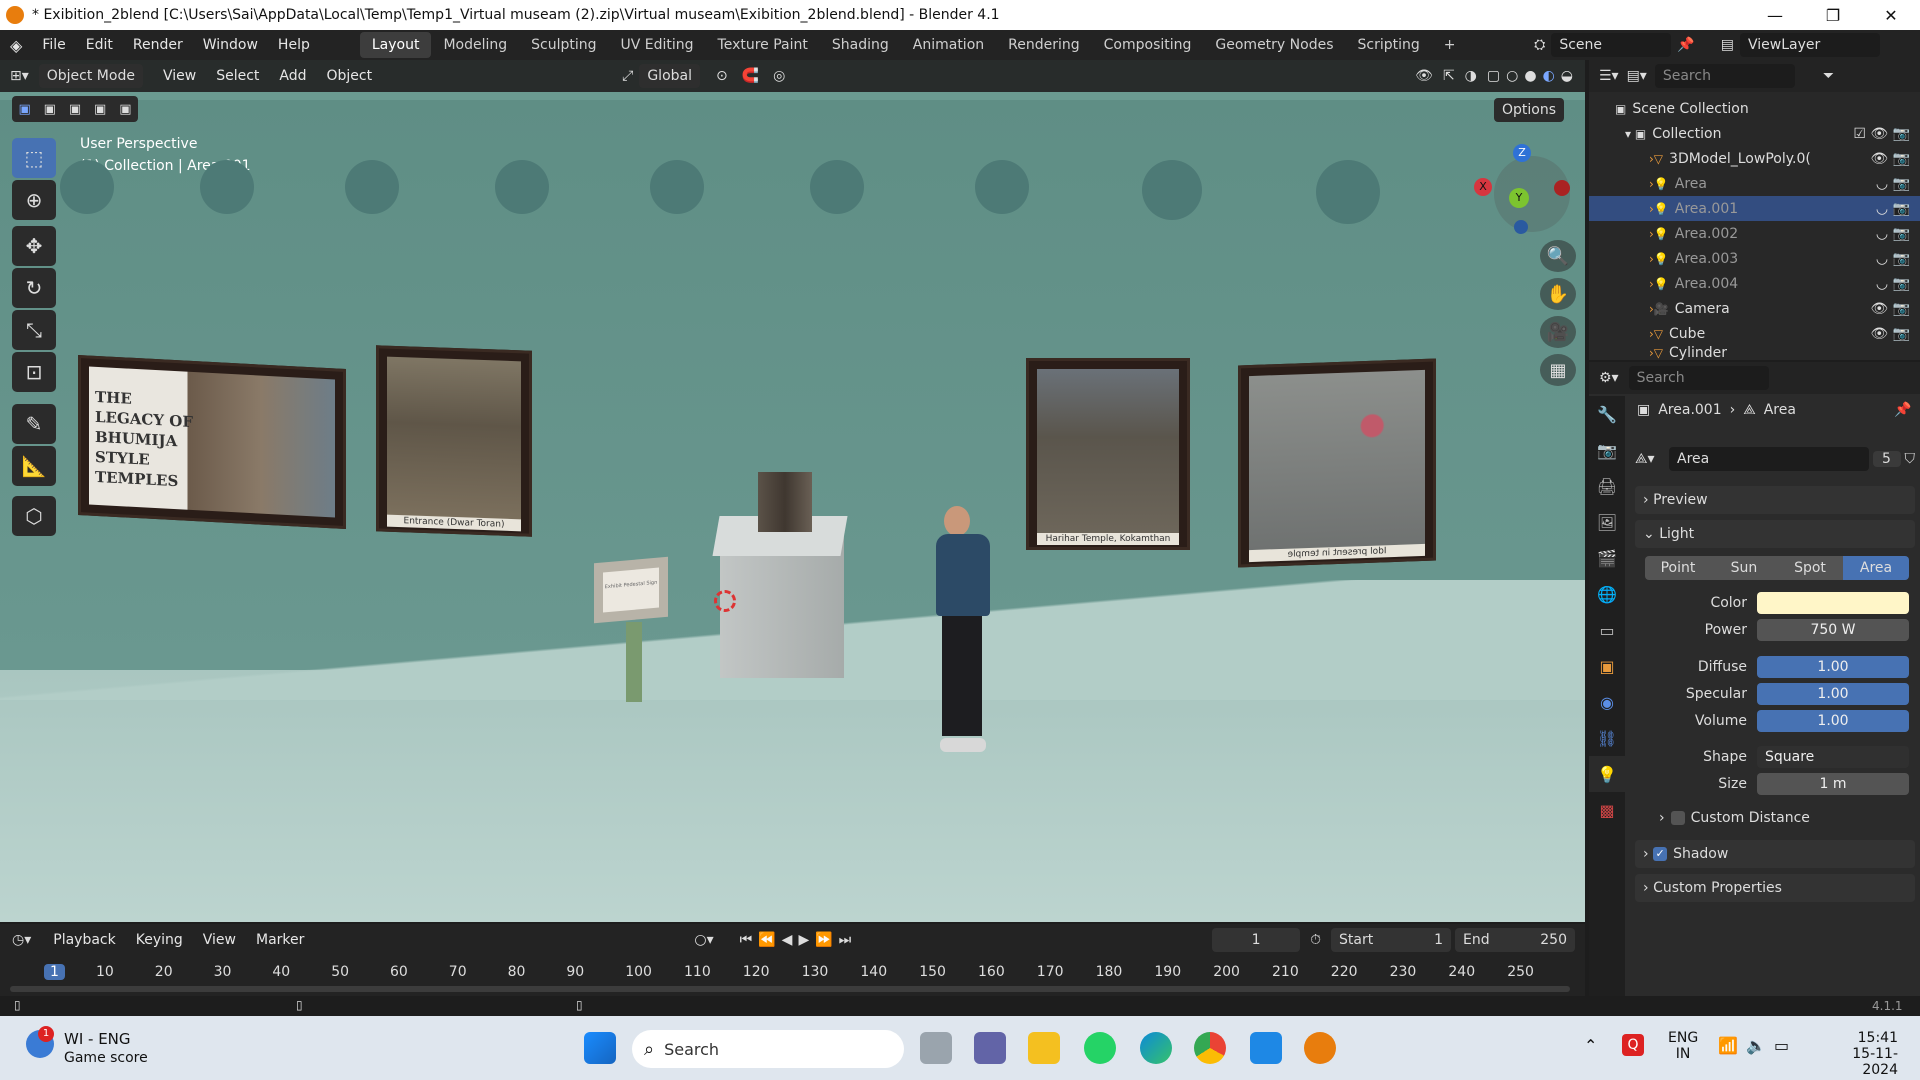 The height and width of the screenshot is (1080, 1920). I want to click on menu-render: Render, so click(158, 45).